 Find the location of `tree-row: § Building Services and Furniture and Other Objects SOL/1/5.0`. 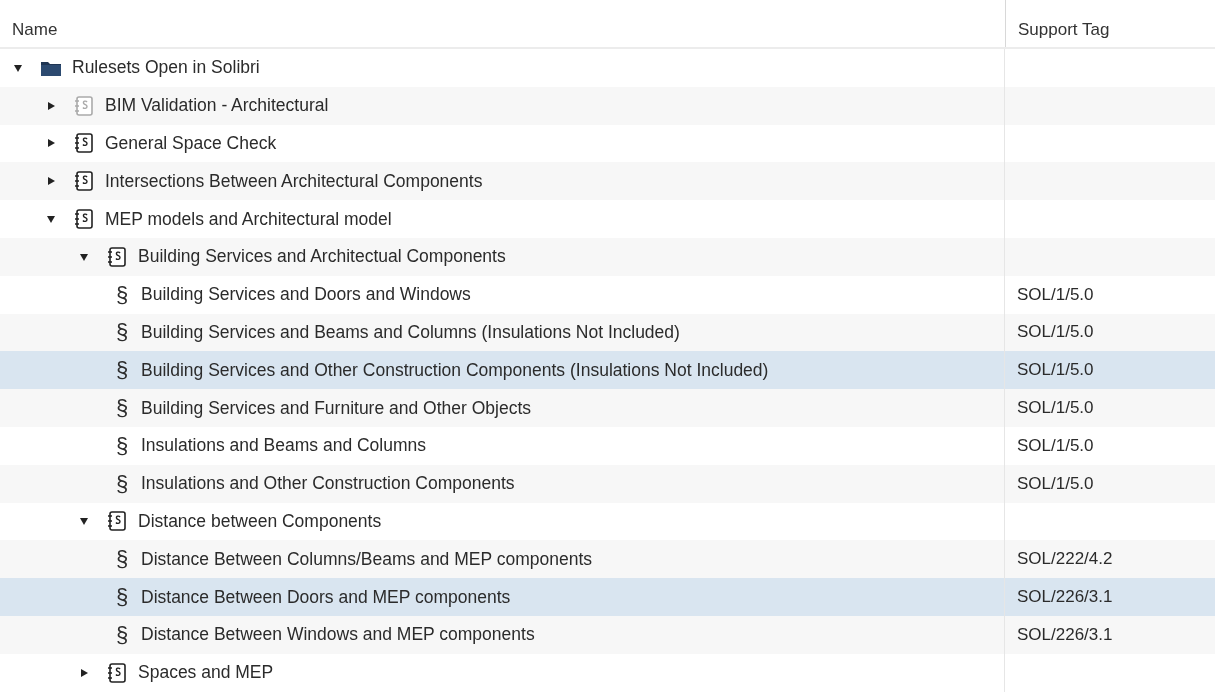

tree-row: § Building Services and Furniture and Other Objects SOL/1/5.0 is located at coordinates (607, 408).